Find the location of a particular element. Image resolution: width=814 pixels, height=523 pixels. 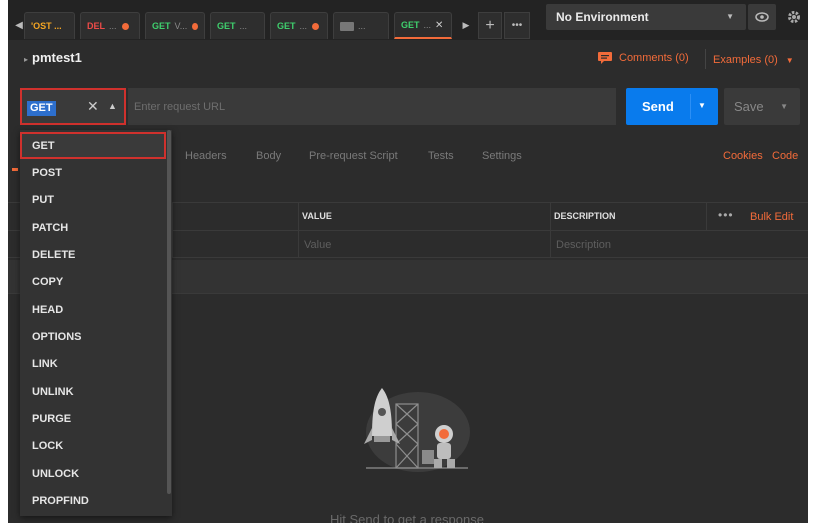

close-icon: ✕ is located at coordinates (93, 106).